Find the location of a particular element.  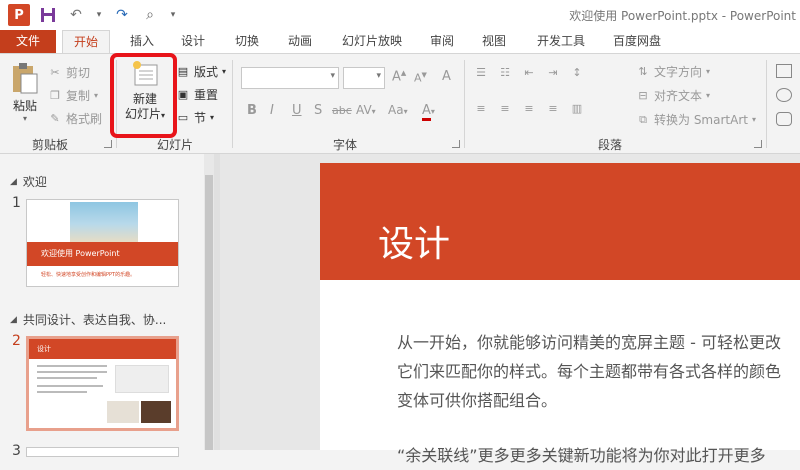

align-center-icon: ≡ is located at coordinates (505, 109).